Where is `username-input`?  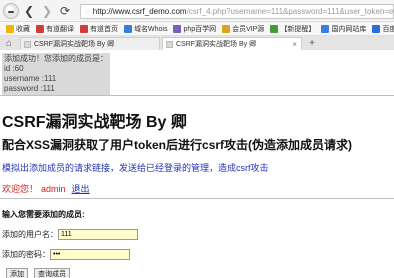 username-input is located at coordinates (98, 234).